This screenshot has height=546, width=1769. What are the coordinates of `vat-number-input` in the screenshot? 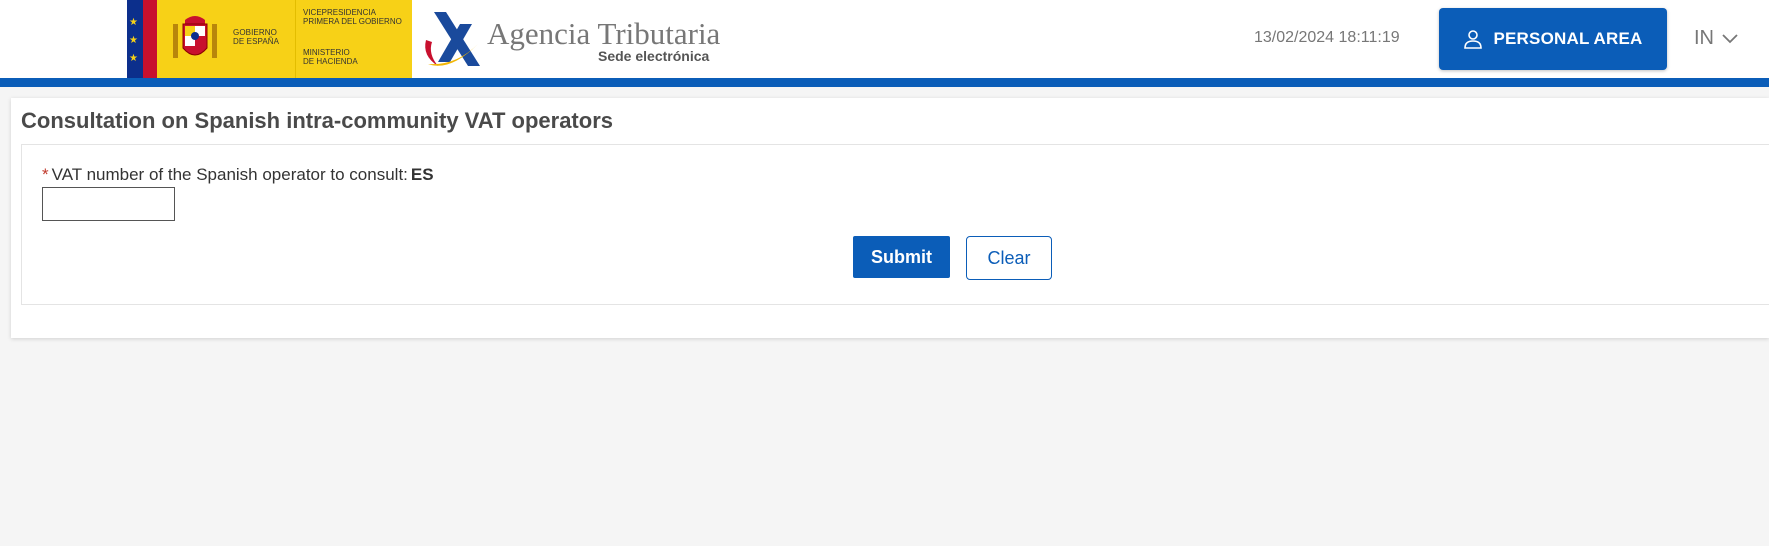 It's located at (108, 204).